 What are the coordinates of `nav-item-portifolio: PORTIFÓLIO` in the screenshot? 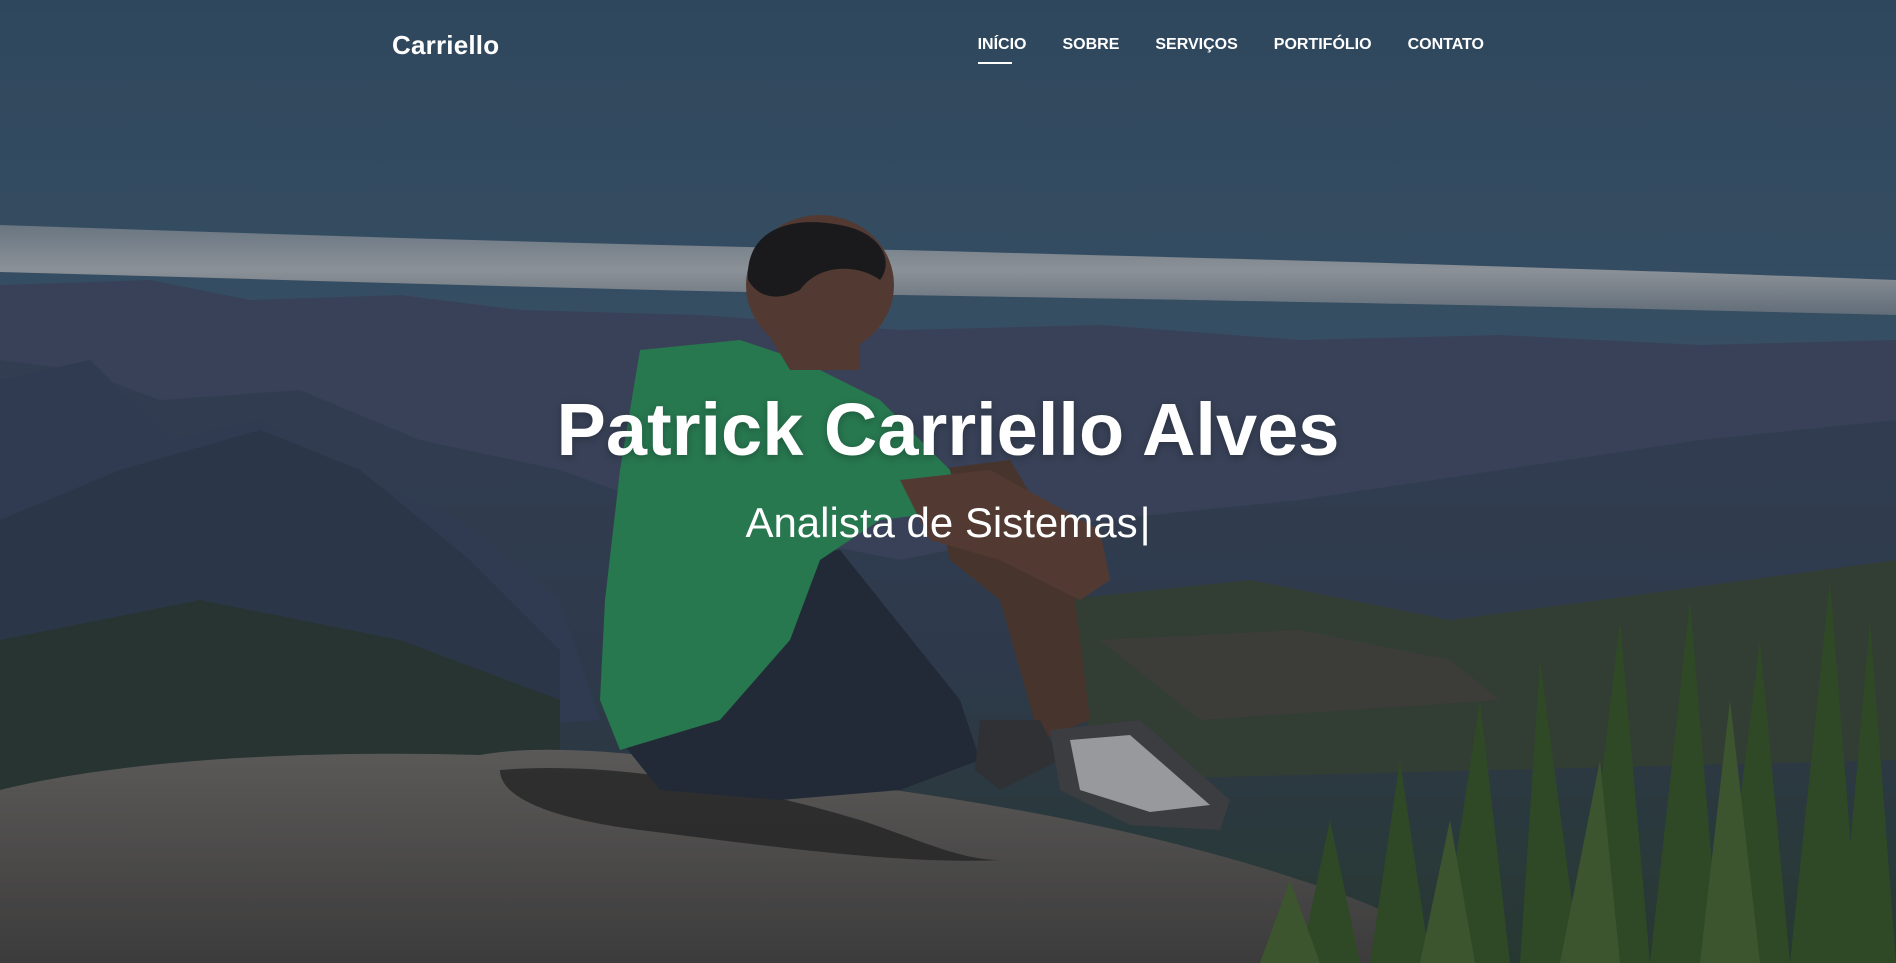 It's located at (1323, 50).